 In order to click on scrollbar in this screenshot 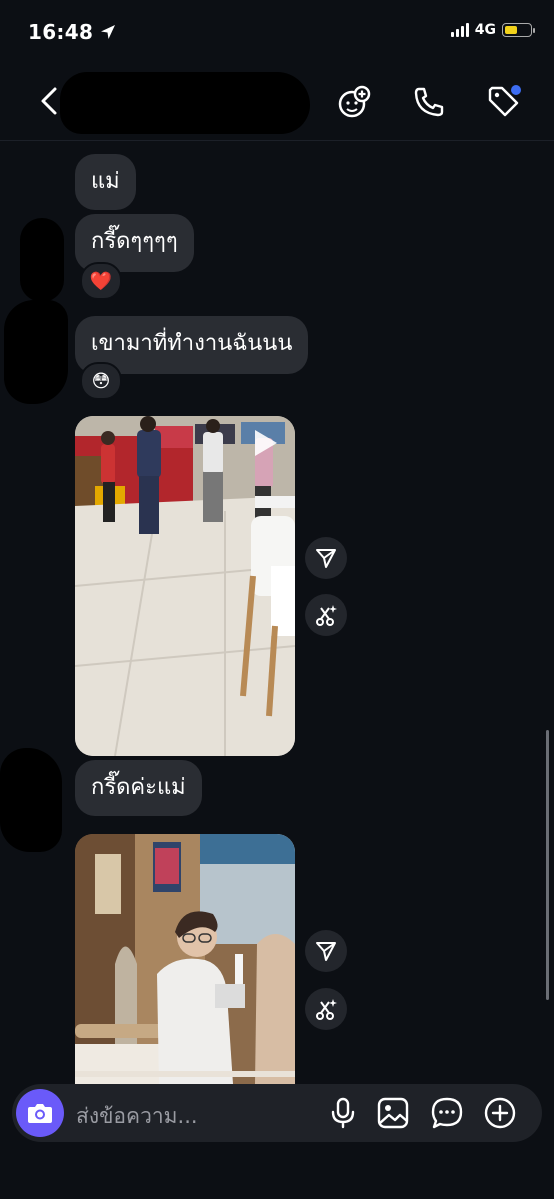, I will do `click(547, 865)`.